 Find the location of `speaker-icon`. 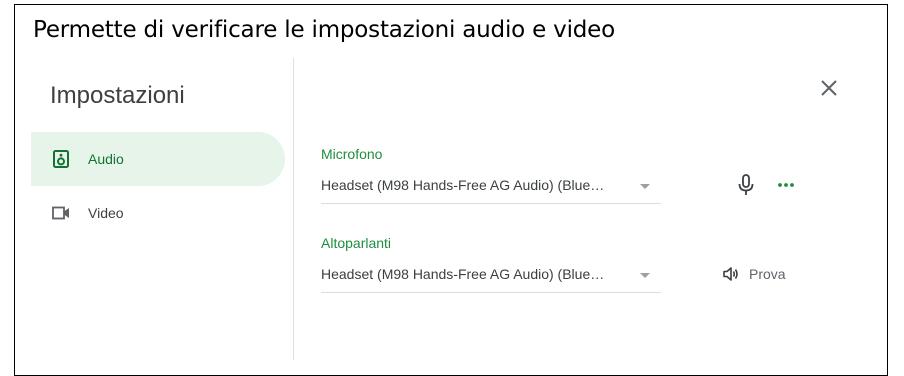

speaker-icon is located at coordinates (61, 159).